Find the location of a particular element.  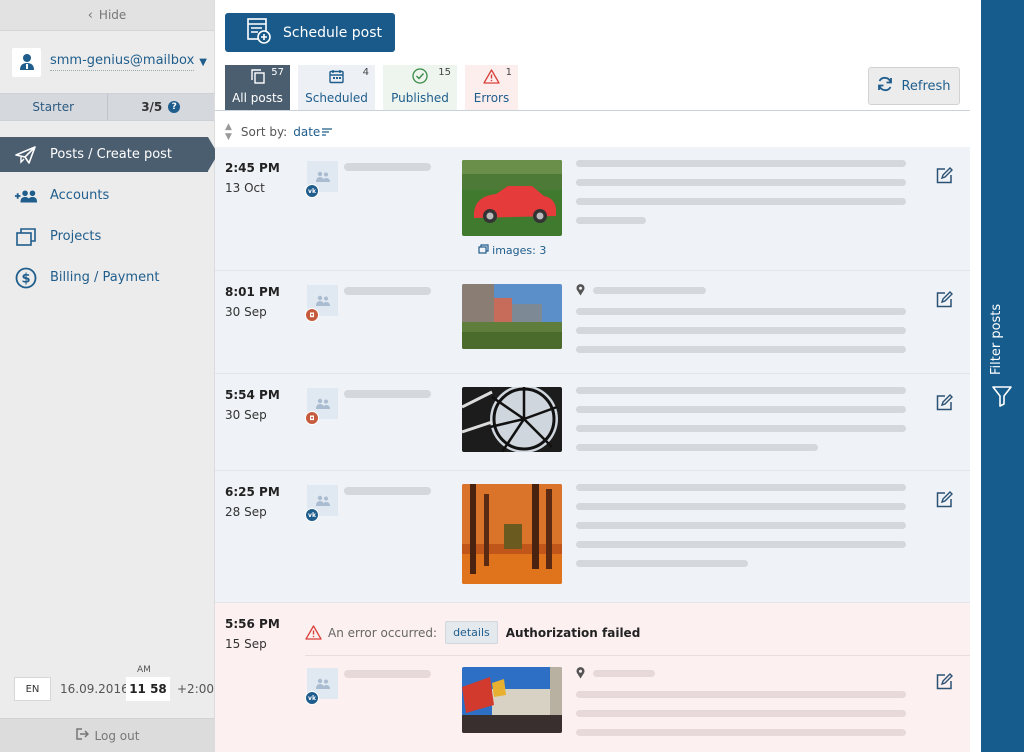

plan-info: Starter 3/5 ? is located at coordinates (107, 107).